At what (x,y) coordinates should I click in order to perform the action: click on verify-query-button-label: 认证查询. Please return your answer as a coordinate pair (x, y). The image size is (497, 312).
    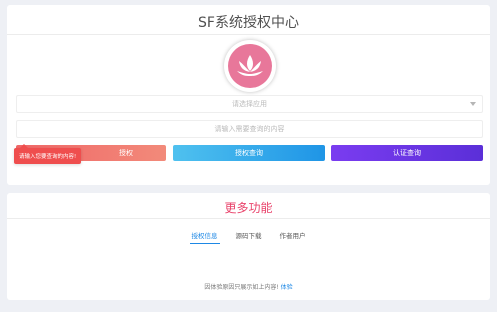
    Looking at the image, I should click on (407, 153).